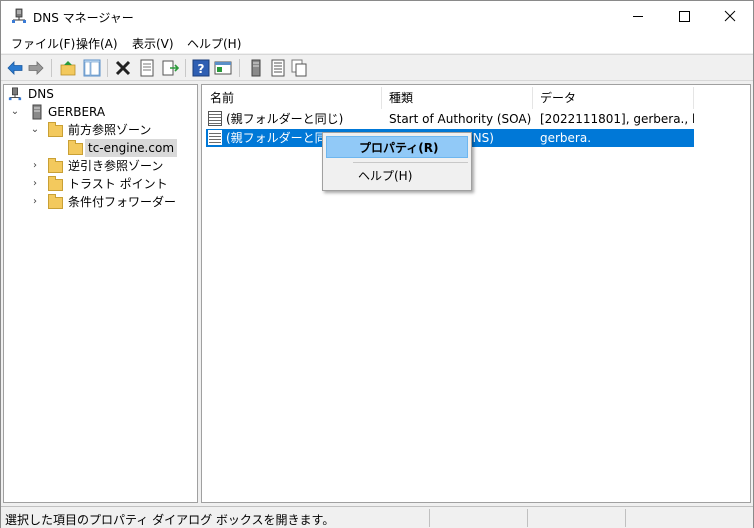  Describe the element at coordinates (377, 16) in the screenshot. I see `title-bar: DNS マネージャー` at that location.